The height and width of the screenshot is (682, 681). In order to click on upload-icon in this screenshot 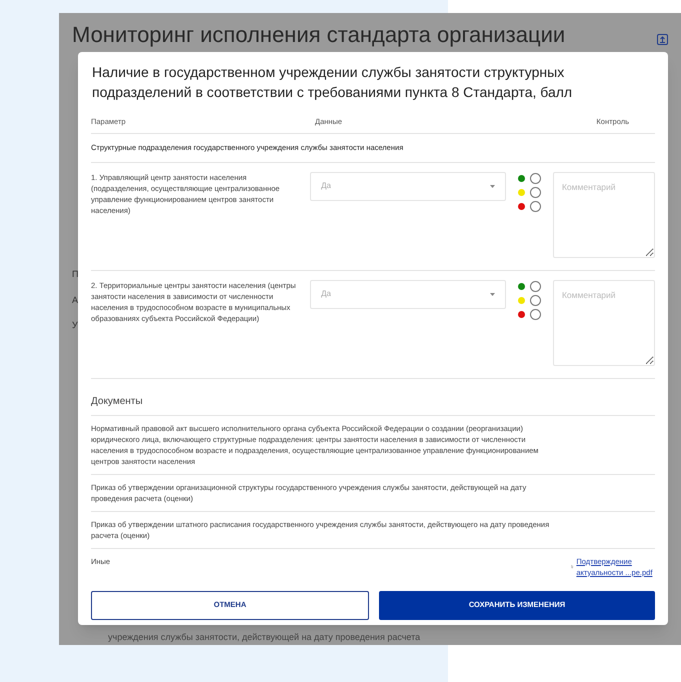, I will do `click(662, 39)`.